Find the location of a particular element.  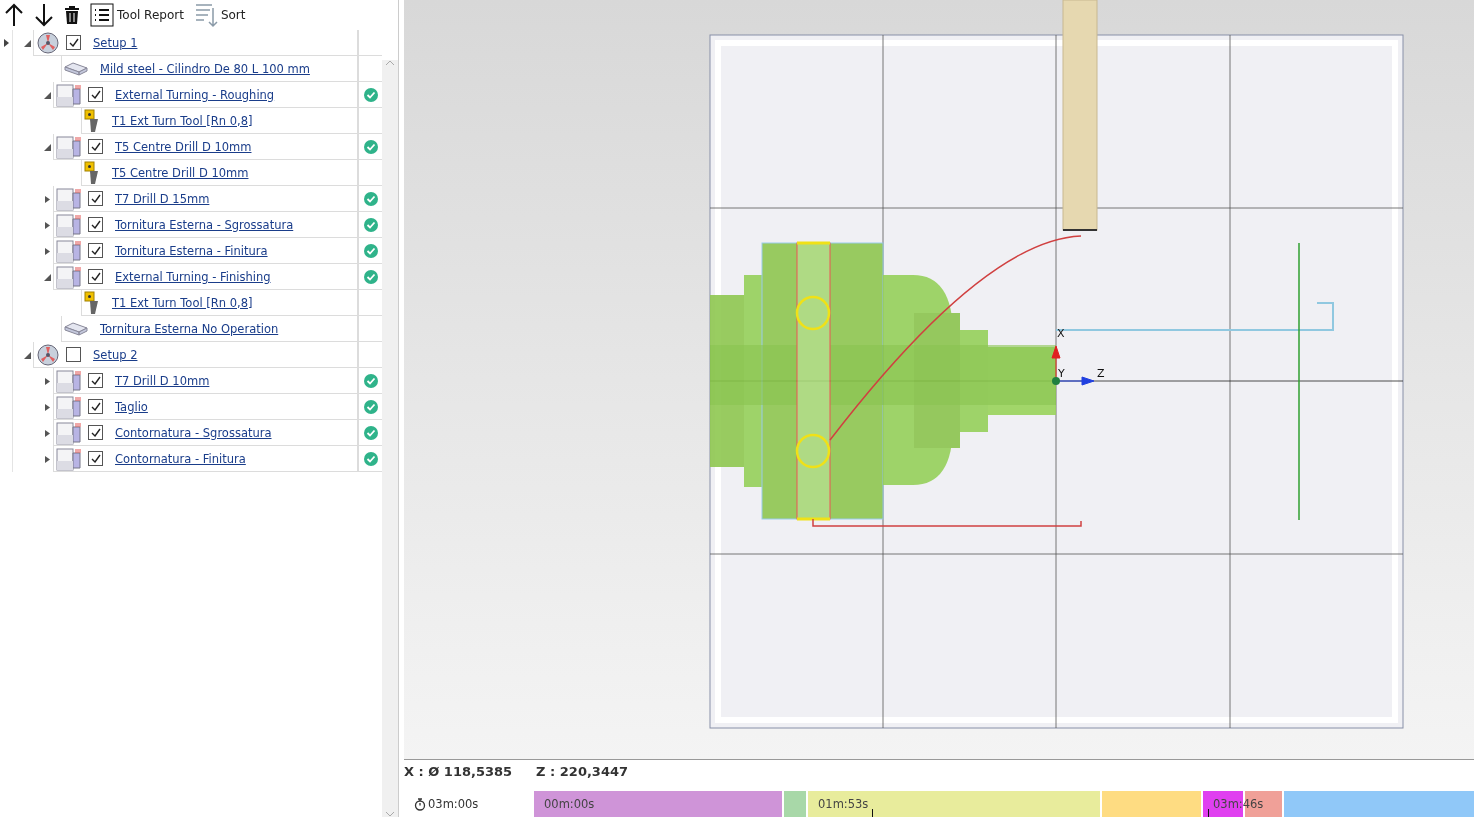

segment-time: 01m:53s is located at coordinates (843, 804).